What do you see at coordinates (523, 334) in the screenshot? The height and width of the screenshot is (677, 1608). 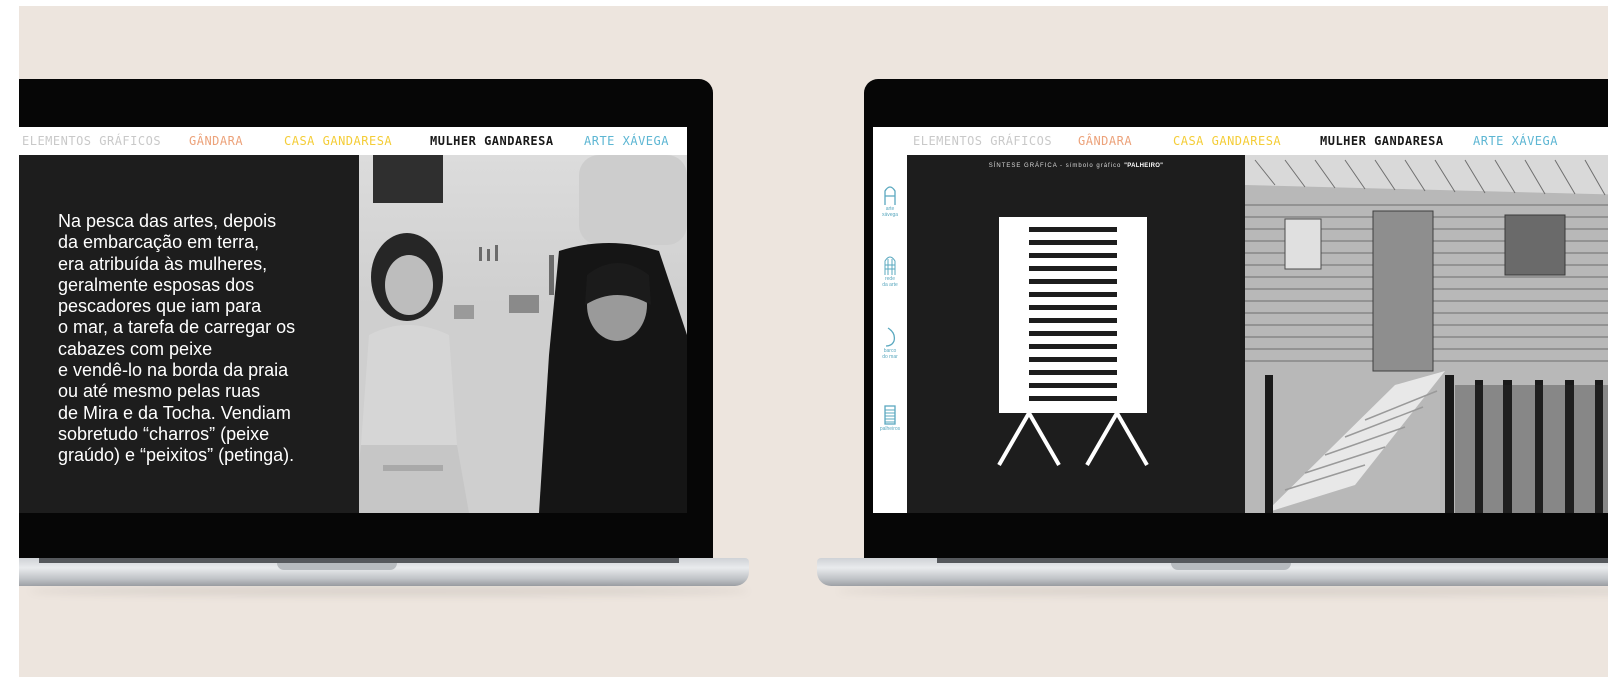 I see `women-carrying-baskets-photo` at bounding box center [523, 334].